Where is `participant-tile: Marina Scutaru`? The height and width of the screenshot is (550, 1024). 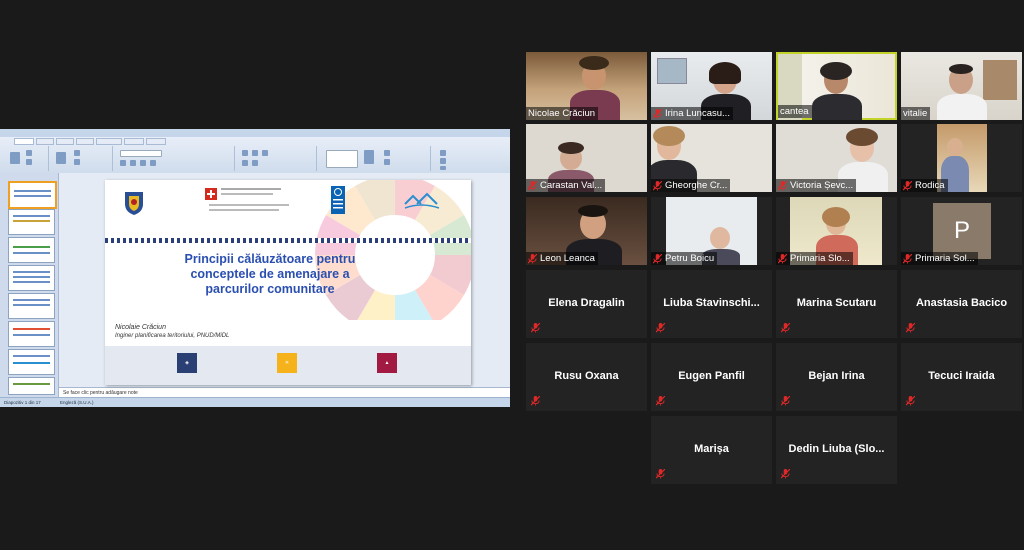 participant-tile: Marina Scutaru is located at coordinates (836, 304).